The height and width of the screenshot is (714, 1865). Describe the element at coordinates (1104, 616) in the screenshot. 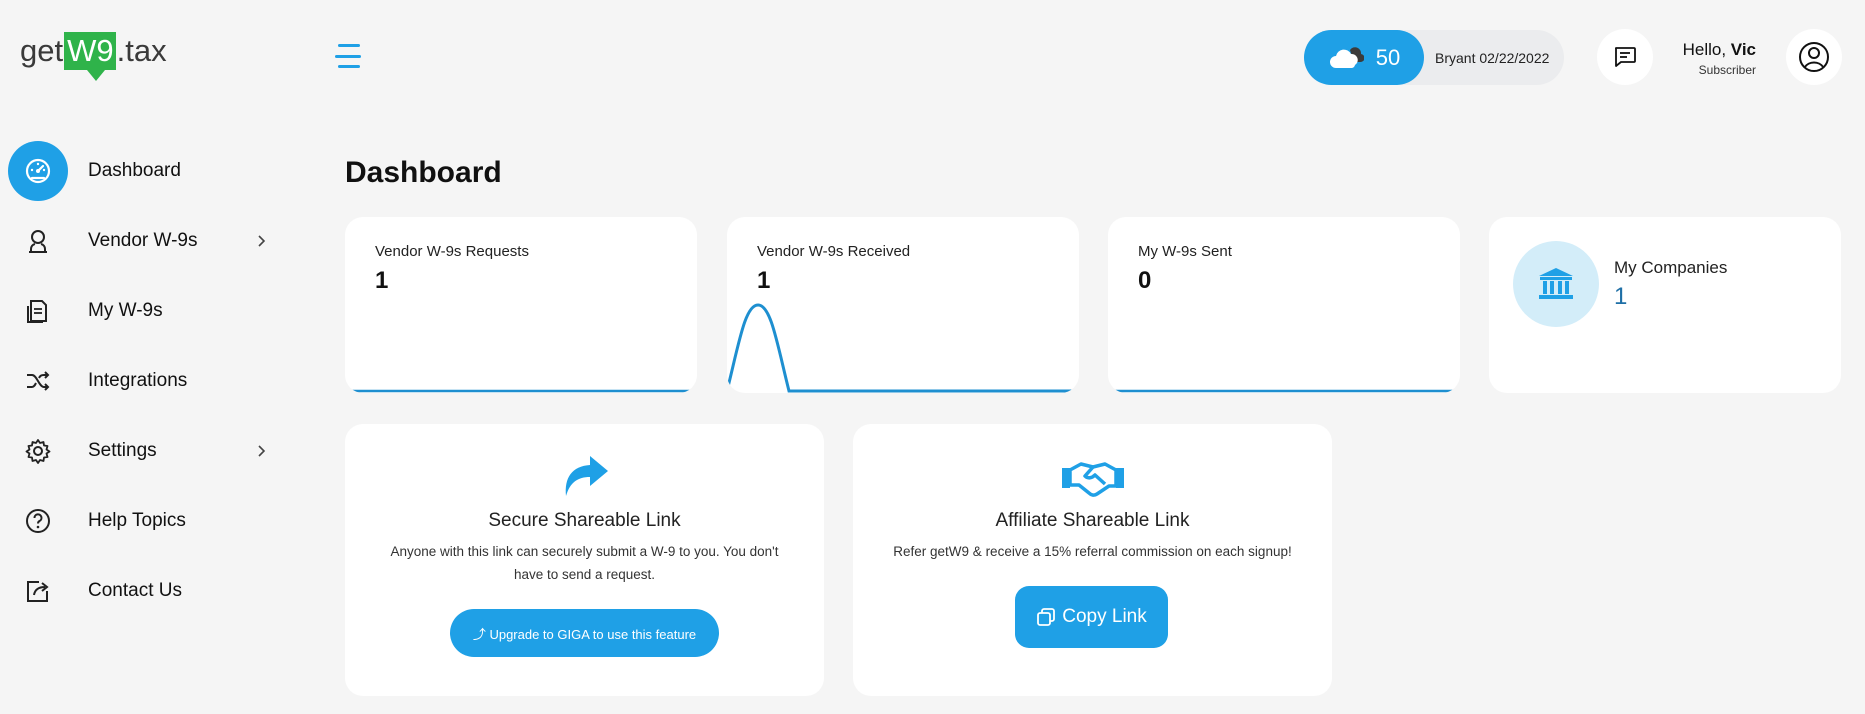

I see `copy-link-label: Copy Link` at that location.